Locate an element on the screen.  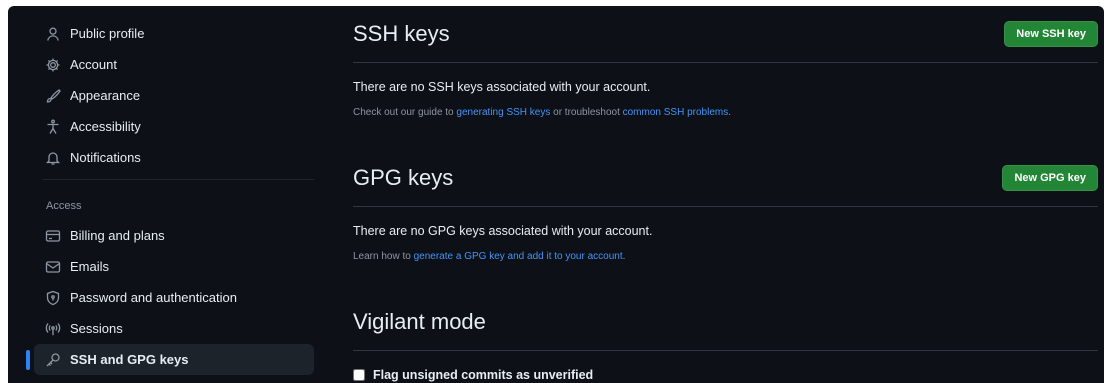
credit-card-icon is located at coordinates (53, 236).